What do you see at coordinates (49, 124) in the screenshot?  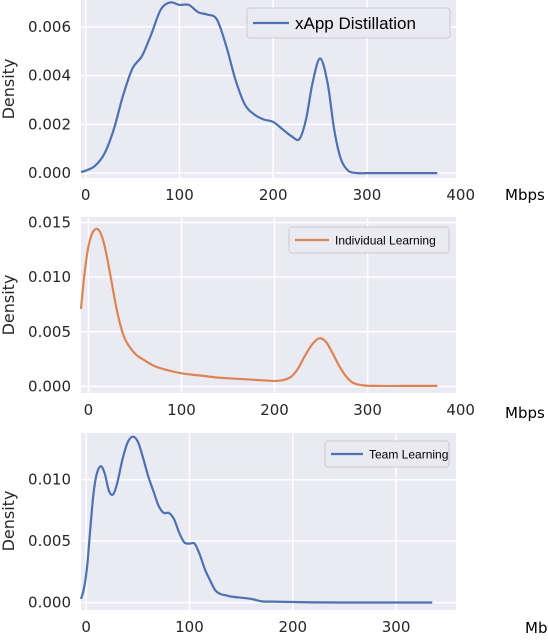 I see `y-tick-label: 0.002` at bounding box center [49, 124].